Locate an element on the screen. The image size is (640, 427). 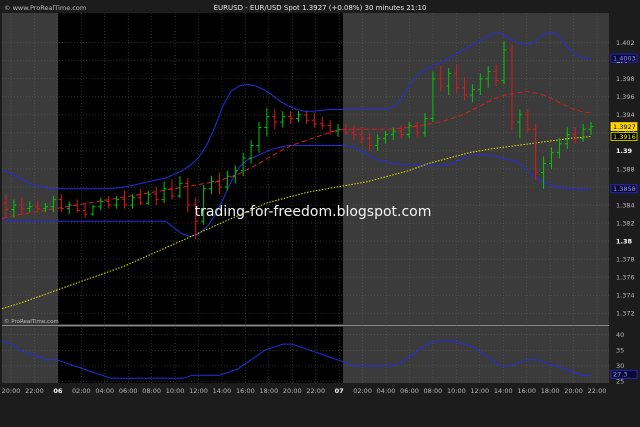
indicator-y-tick-label: 25 is located at coordinates (620, 382).